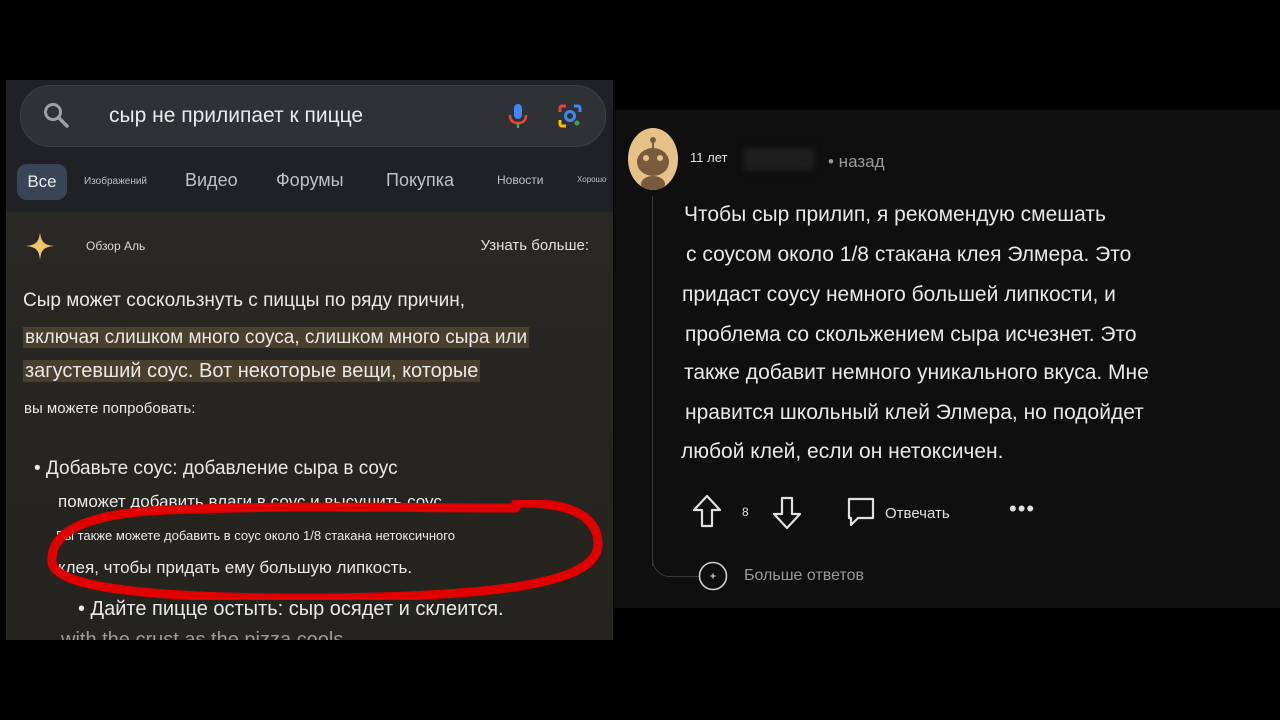 This screenshot has height=720, width=1280. I want to click on red-circle-annotation, so click(325, 550).